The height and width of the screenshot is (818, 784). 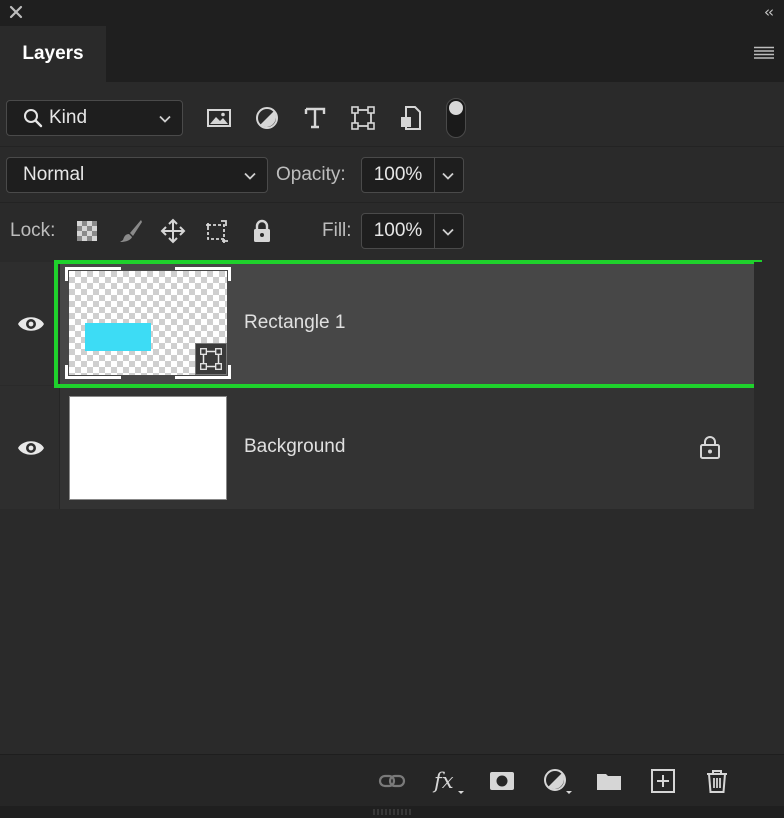 What do you see at coordinates (443, 781) in the screenshot?
I see `svg-text: fx` at bounding box center [443, 781].